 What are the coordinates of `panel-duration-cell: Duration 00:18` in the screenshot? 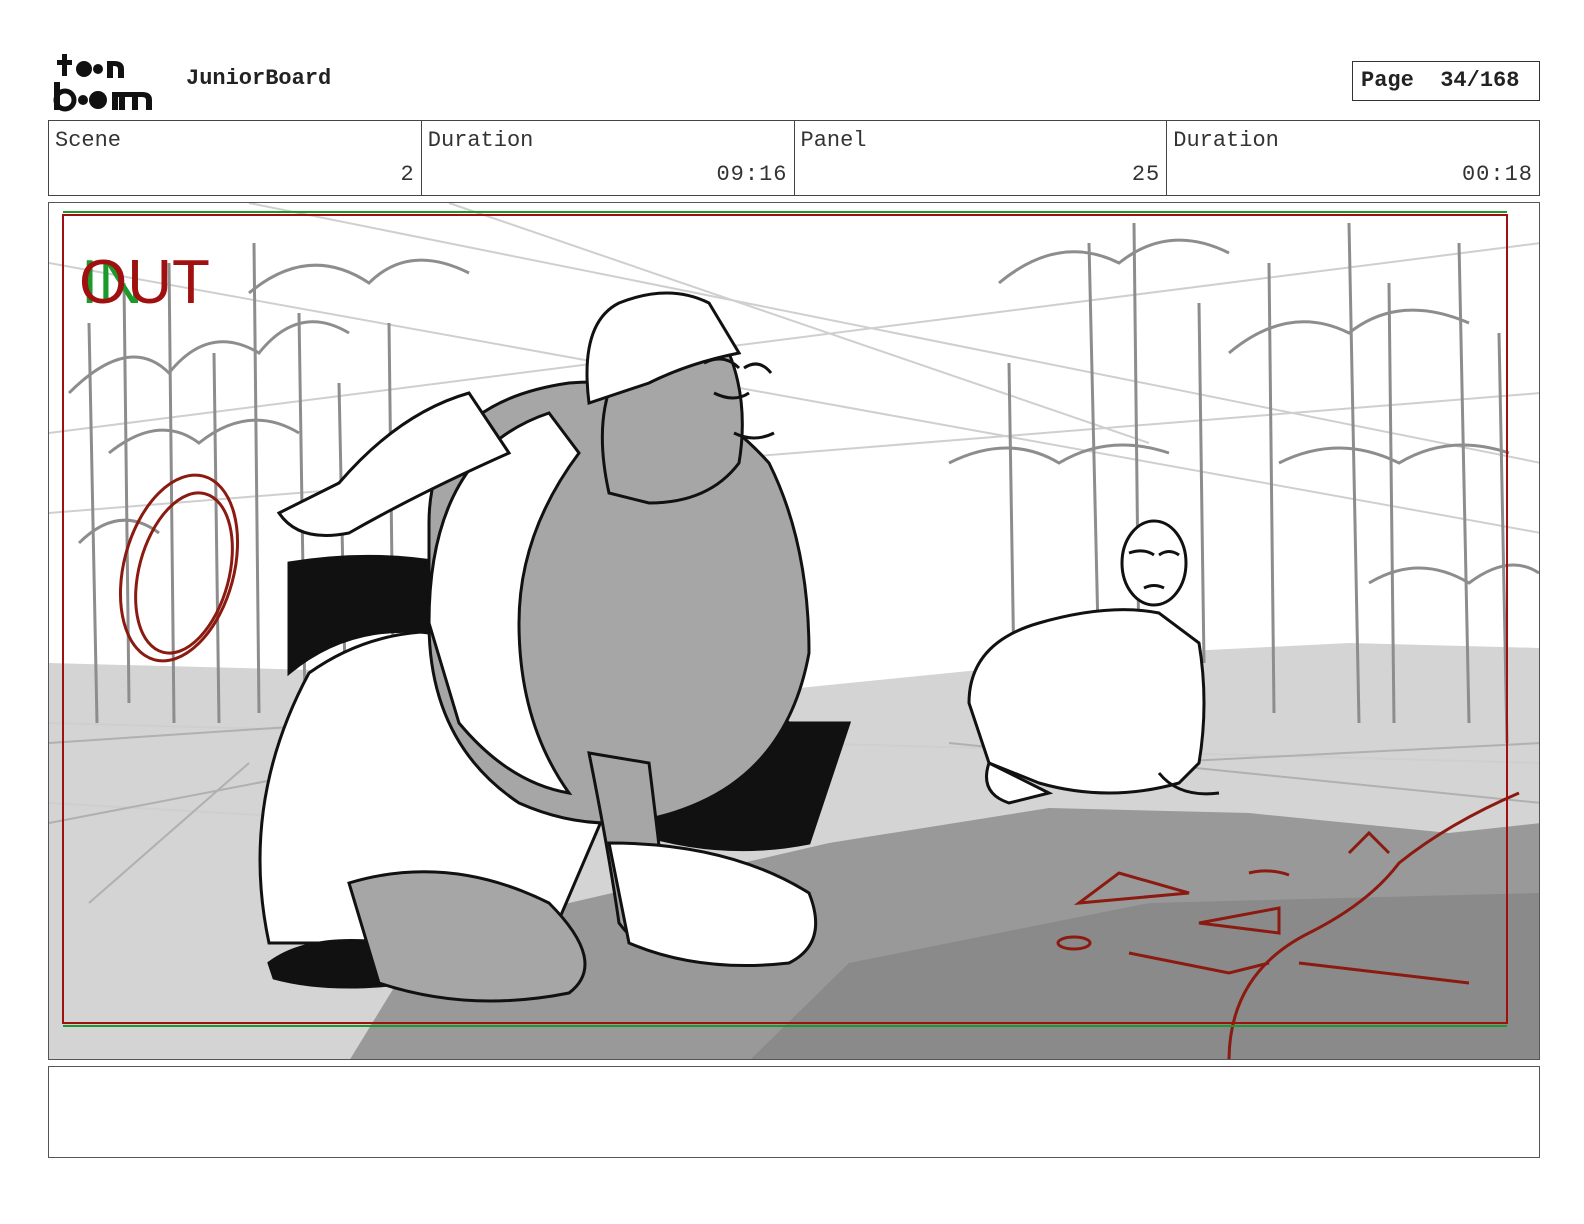 It's located at (1353, 158).